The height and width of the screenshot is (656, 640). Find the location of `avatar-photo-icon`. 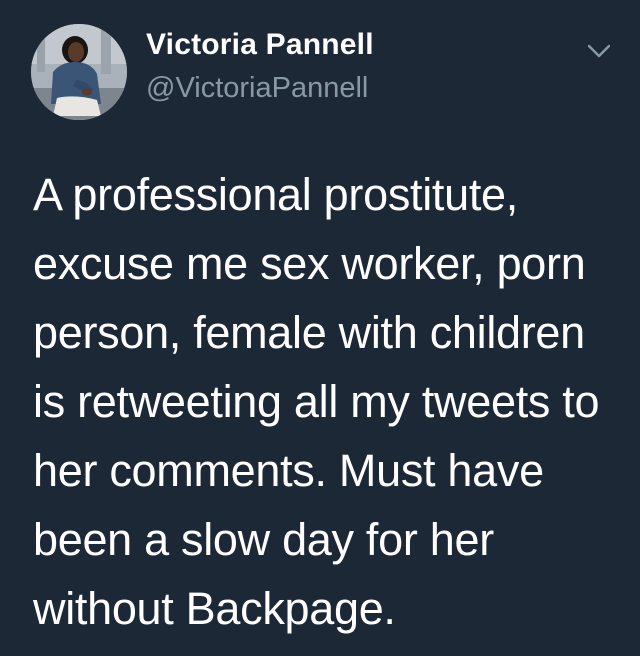

avatar-photo-icon is located at coordinates (79, 72).